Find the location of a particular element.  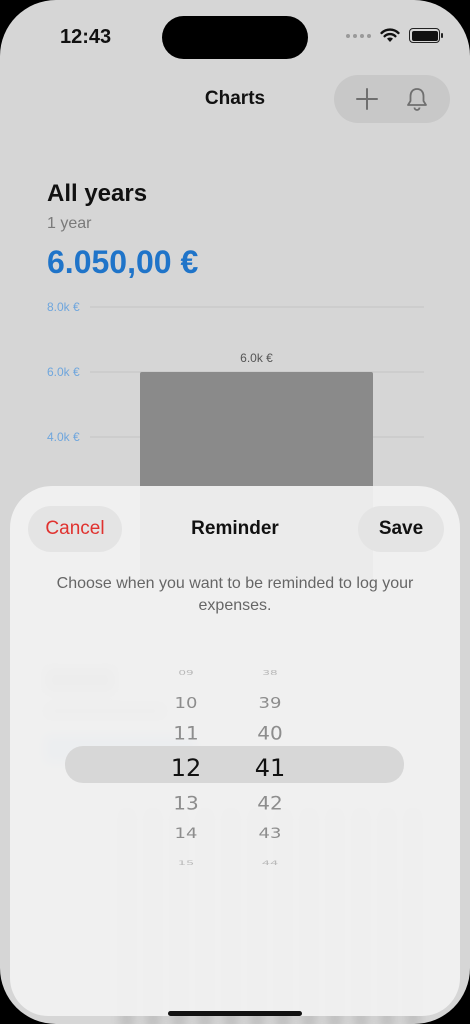

status-icons is located at coordinates (394, 35).